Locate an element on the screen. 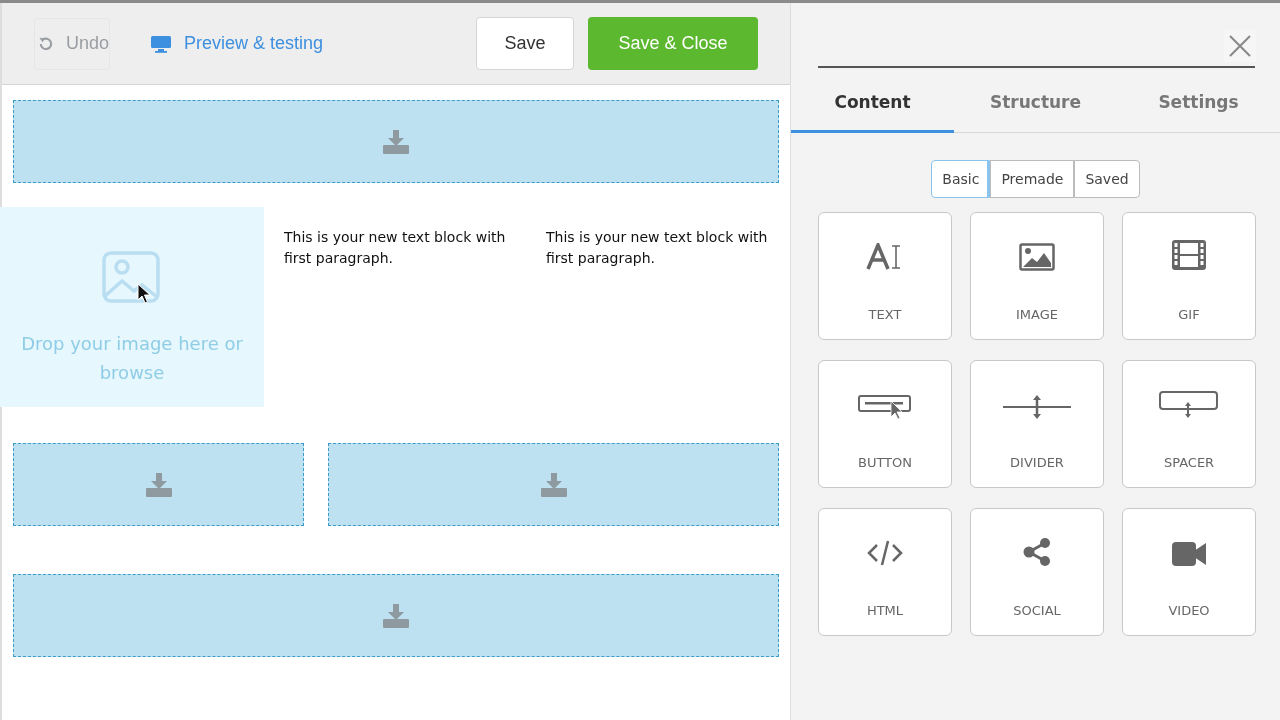  image-icon is located at coordinates (1037, 257).